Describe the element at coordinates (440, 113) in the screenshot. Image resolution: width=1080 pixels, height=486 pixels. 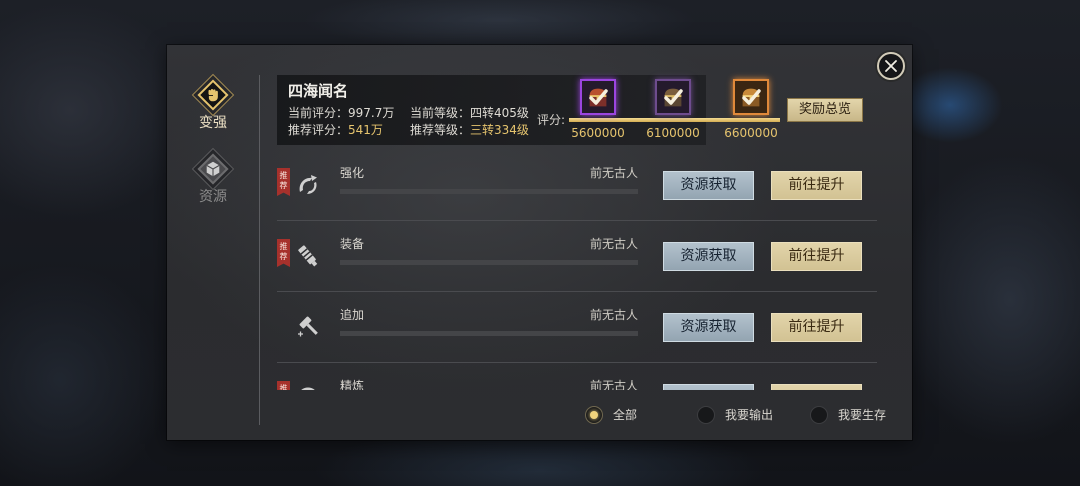
I see `current-level-label: 当前等级：` at that location.